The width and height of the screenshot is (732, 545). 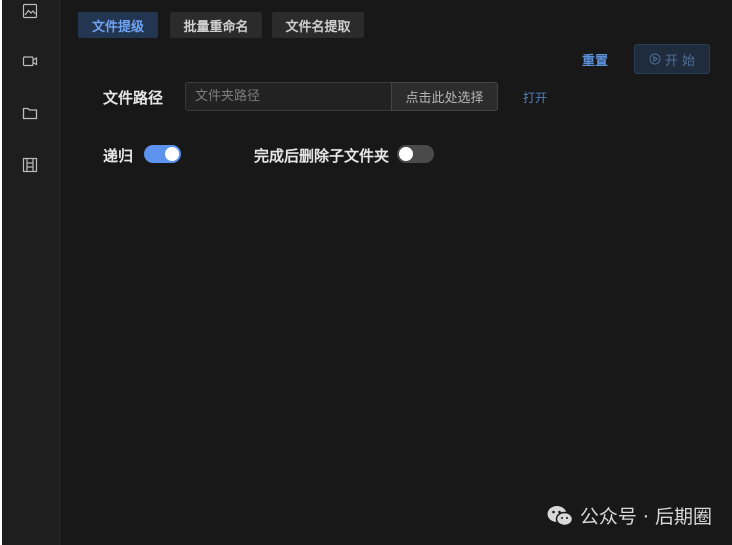 I want to click on recursive-toggle, so click(x=162, y=154).